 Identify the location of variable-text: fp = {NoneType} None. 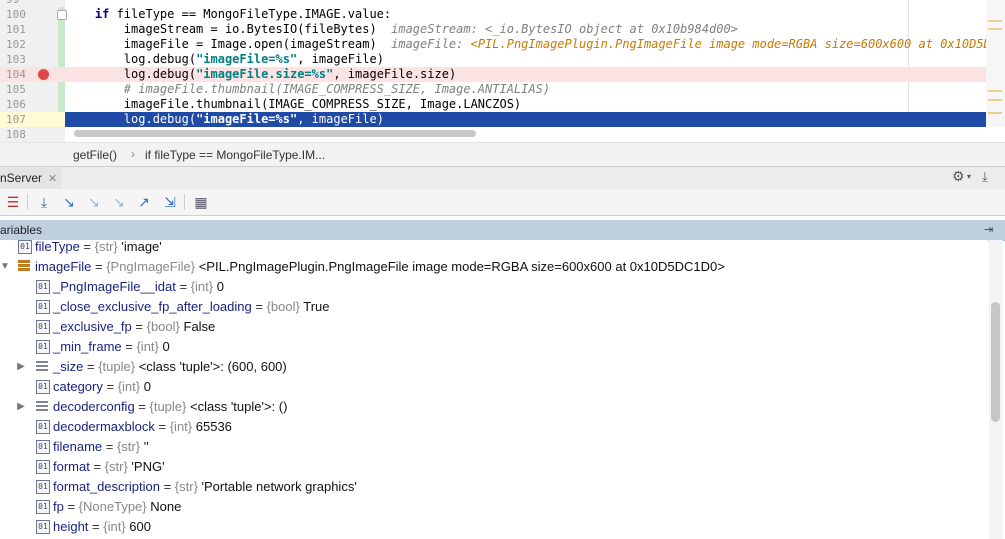
(117, 507).